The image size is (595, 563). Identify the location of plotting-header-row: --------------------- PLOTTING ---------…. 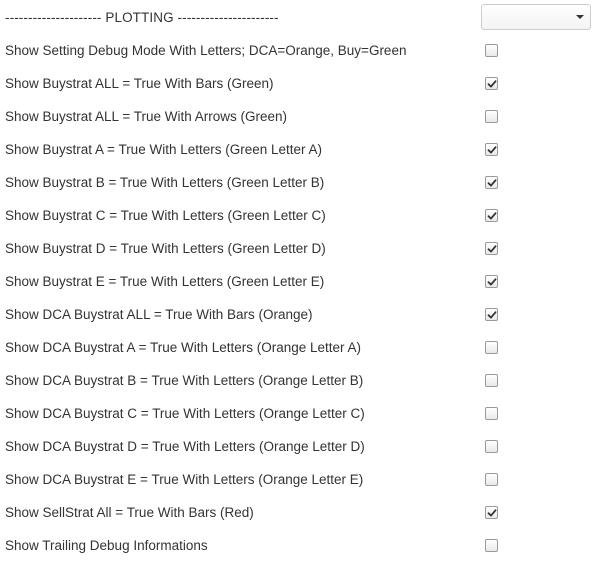
(297, 17).